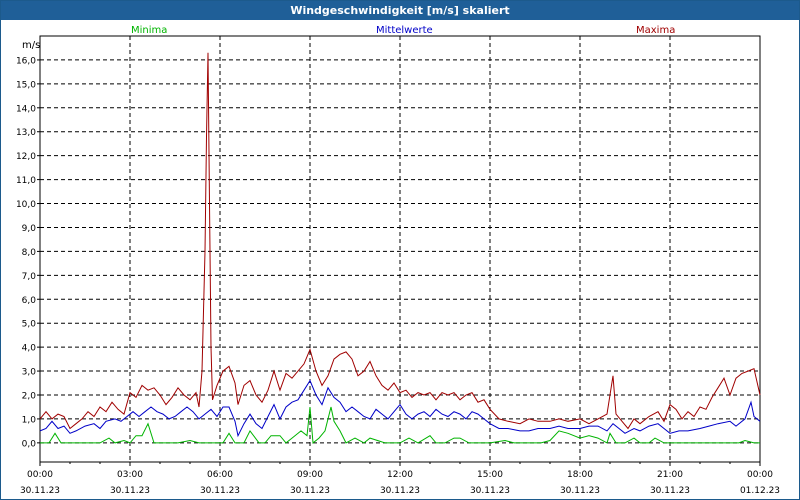 The width and height of the screenshot is (800, 500). Describe the element at coordinates (26, 85) in the screenshot. I see `y-tick-label: 15,0` at that location.